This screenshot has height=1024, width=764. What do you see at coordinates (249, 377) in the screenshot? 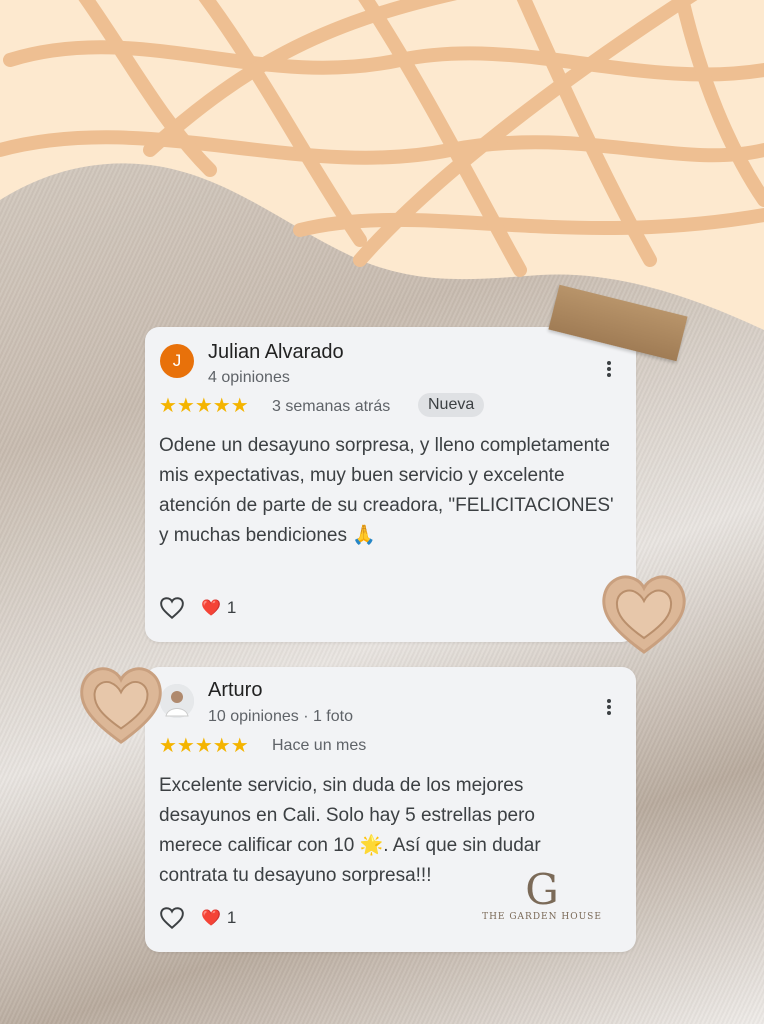
I see `reviewer-meta: 4 opiniones` at bounding box center [249, 377].